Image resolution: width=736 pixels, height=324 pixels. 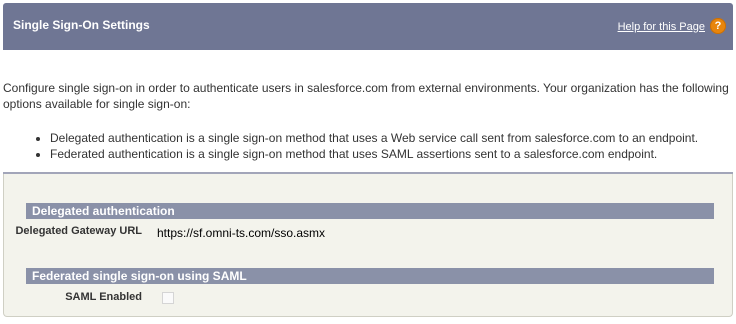 What do you see at coordinates (78, 231) in the screenshot?
I see `delegated-gateway-url-label: Delegated Gateway URL` at bounding box center [78, 231].